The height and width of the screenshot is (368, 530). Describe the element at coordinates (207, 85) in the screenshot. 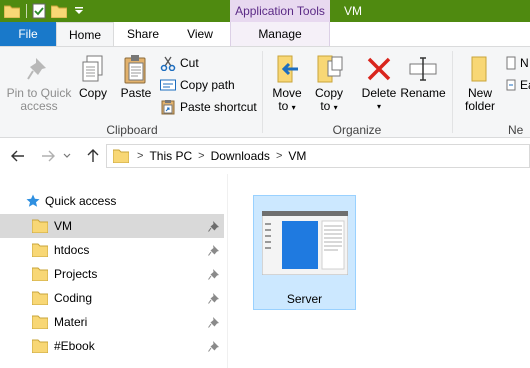

I see `copy-path-label: Copy path` at that location.